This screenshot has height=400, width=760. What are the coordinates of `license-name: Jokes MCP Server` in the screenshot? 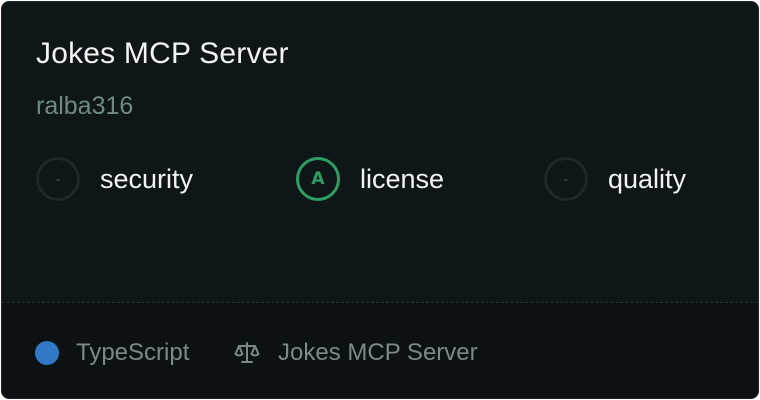 It's located at (378, 352).